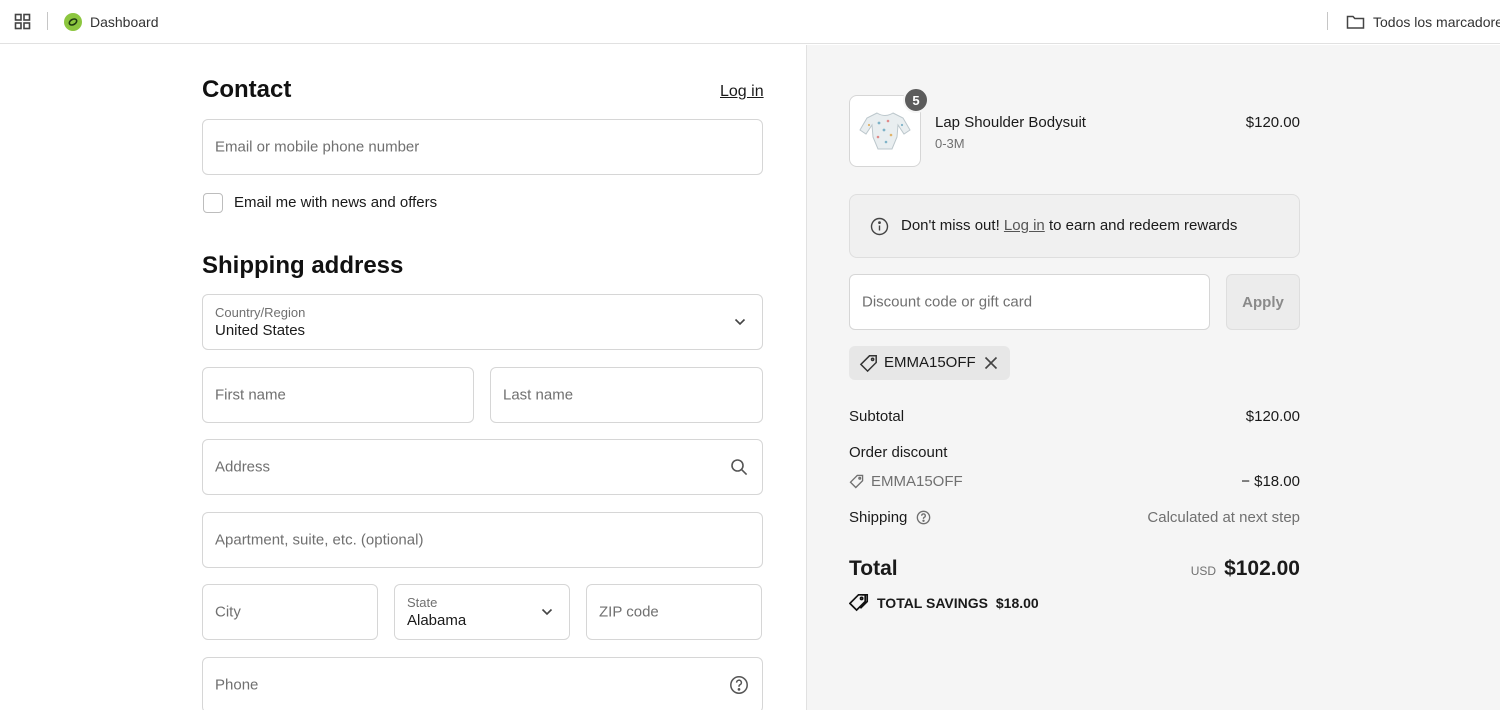  Describe the element at coordinates (739, 685) in the screenshot. I see `help-circle-icon` at that location.